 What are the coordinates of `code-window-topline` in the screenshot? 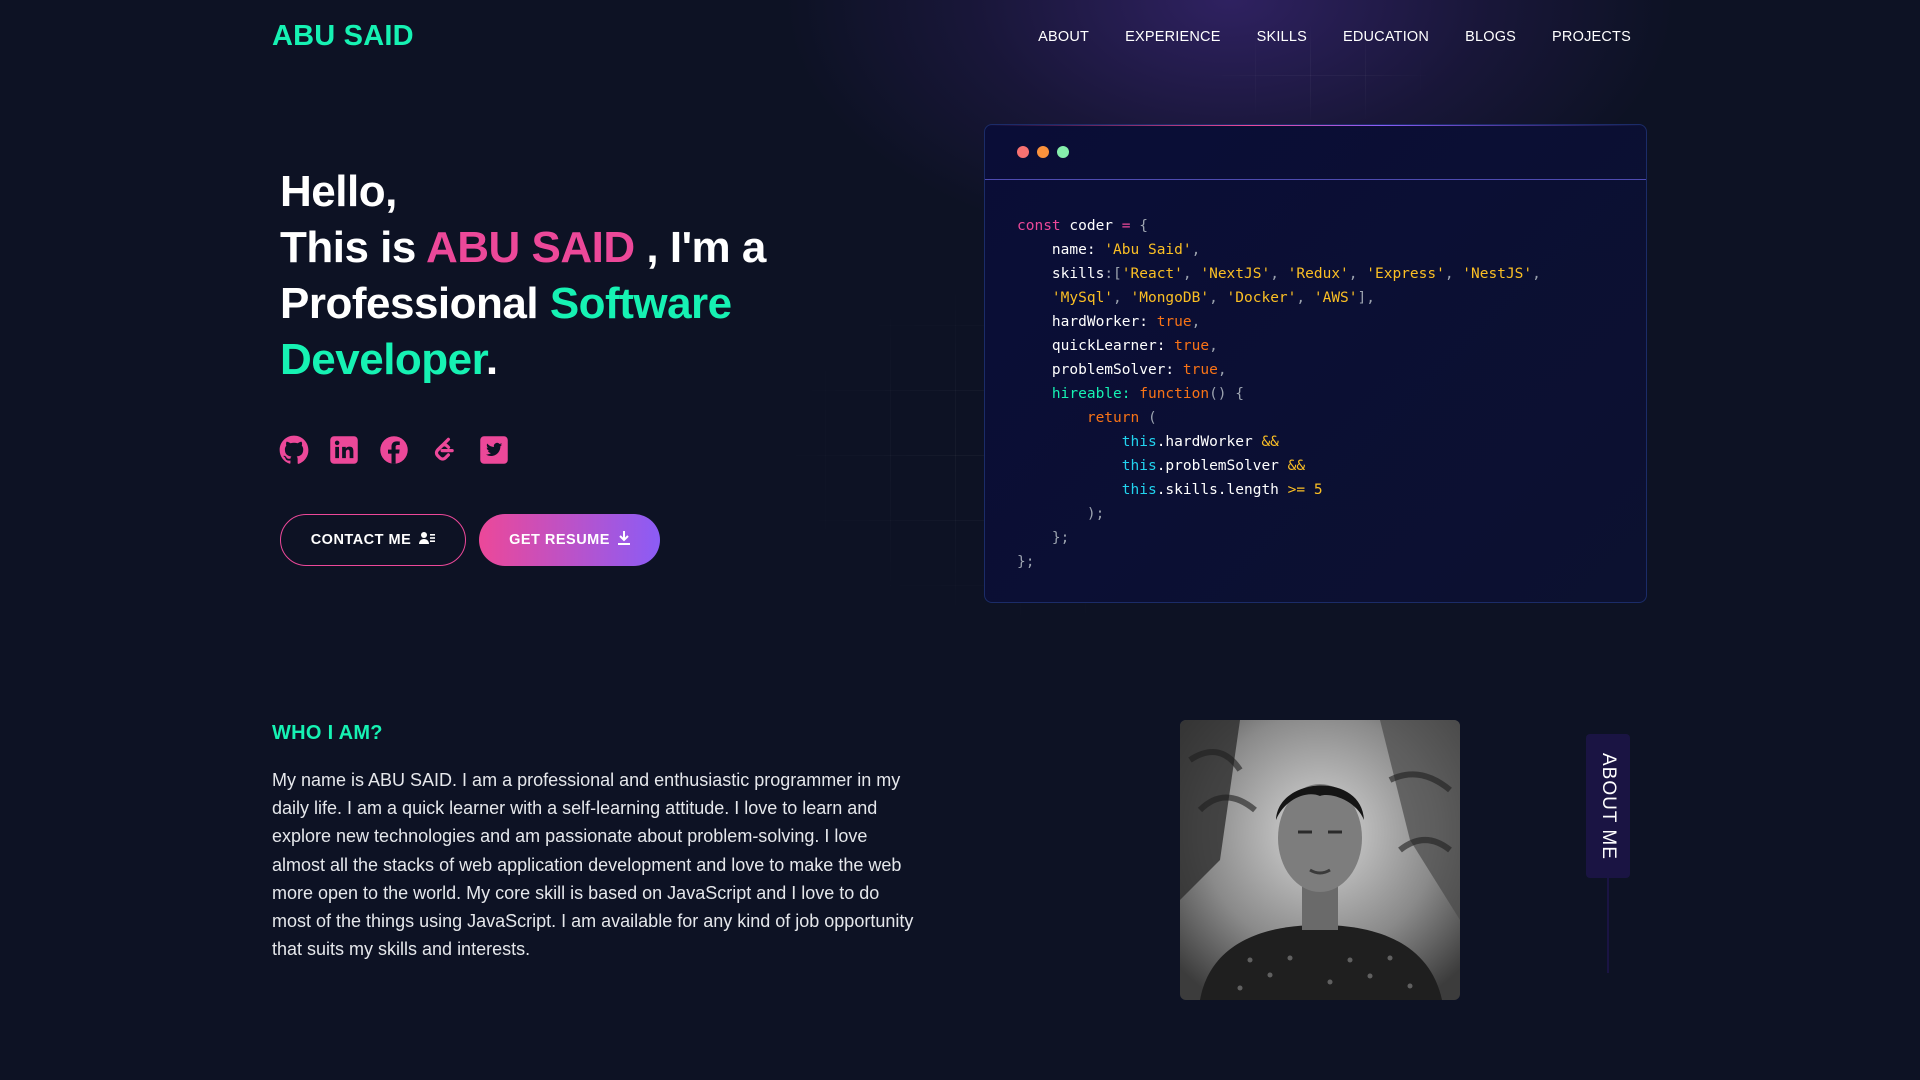 It's located at (1315, 125).